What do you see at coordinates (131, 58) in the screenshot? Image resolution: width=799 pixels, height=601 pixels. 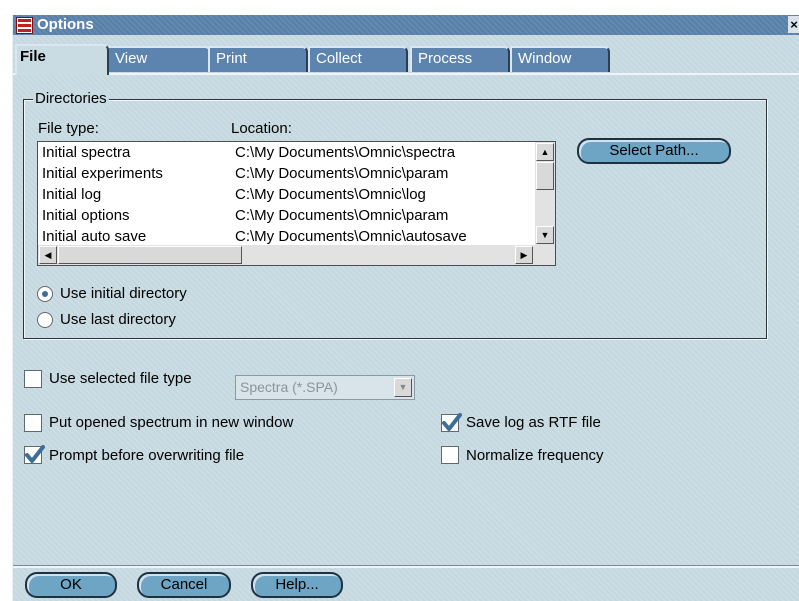 I see `tab-label: View` at bounding box center [131, 58].